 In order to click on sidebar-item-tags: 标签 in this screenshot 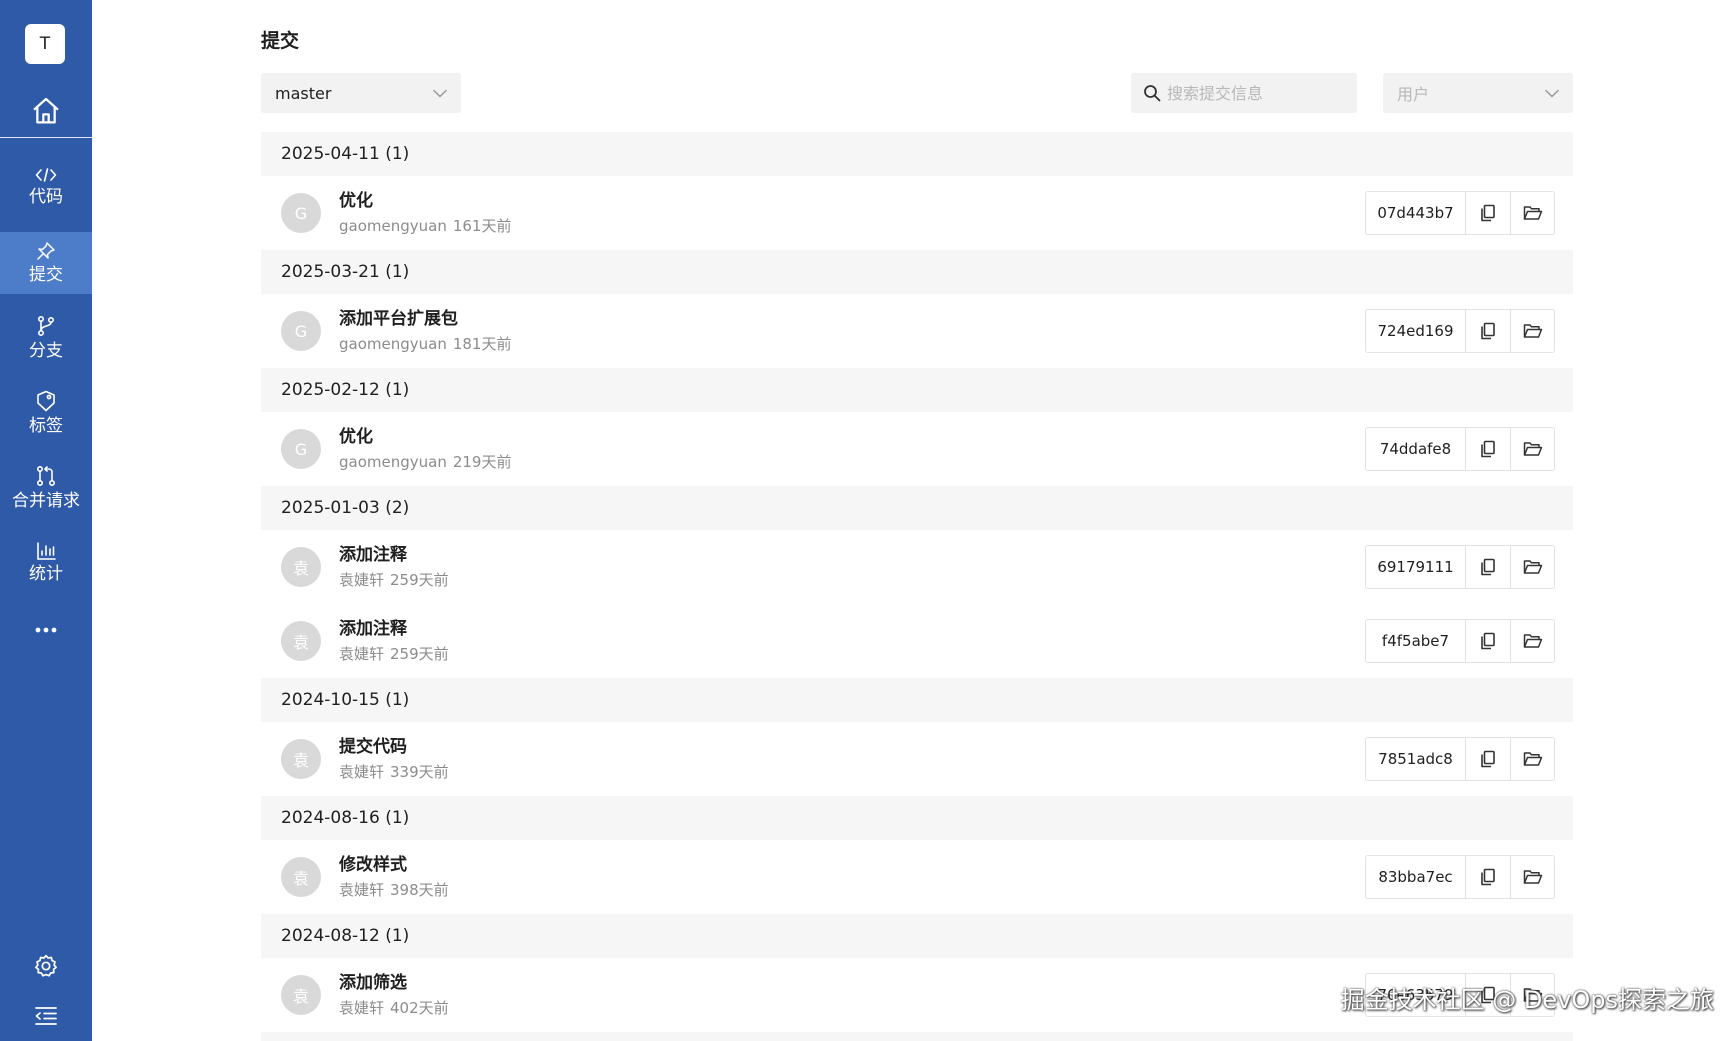, I will do `click(46, 413)`.